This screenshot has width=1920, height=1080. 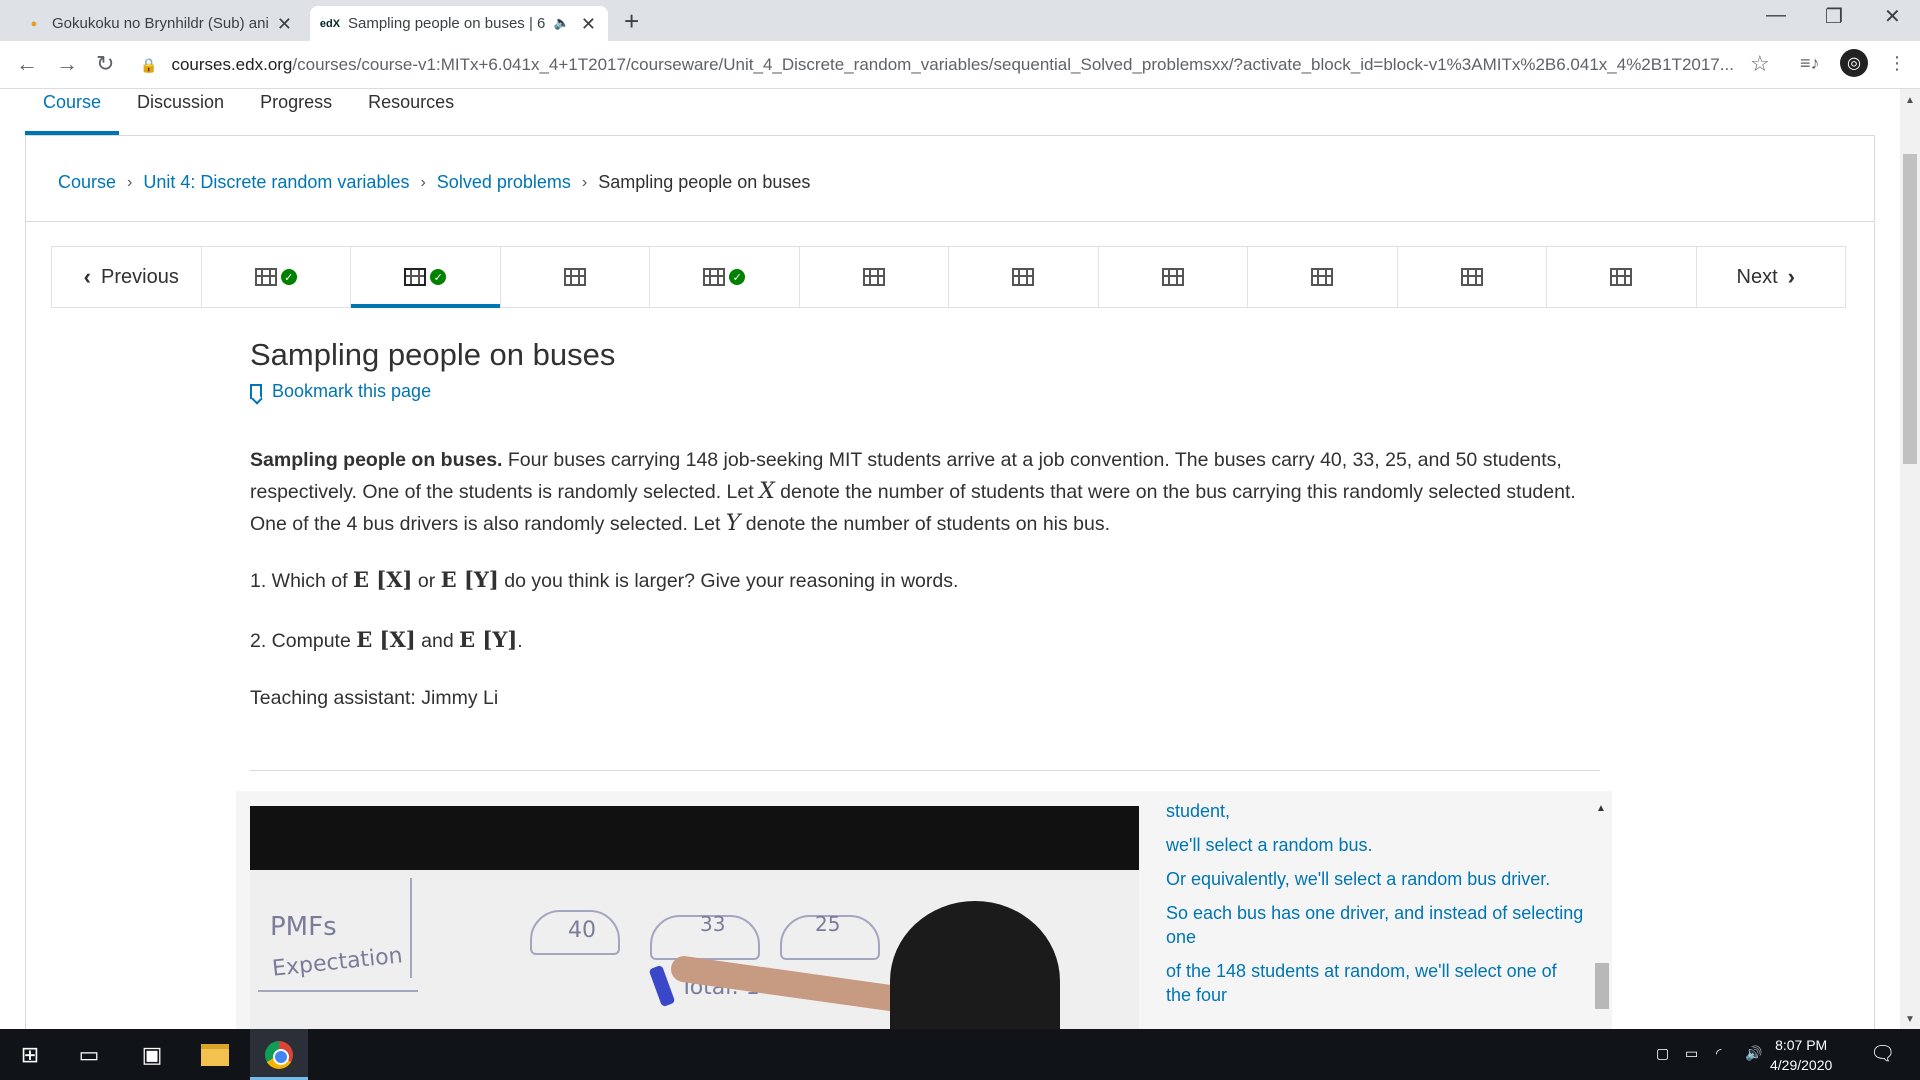 I want to click on avatar: ◎, so click(x=1854, y=63).